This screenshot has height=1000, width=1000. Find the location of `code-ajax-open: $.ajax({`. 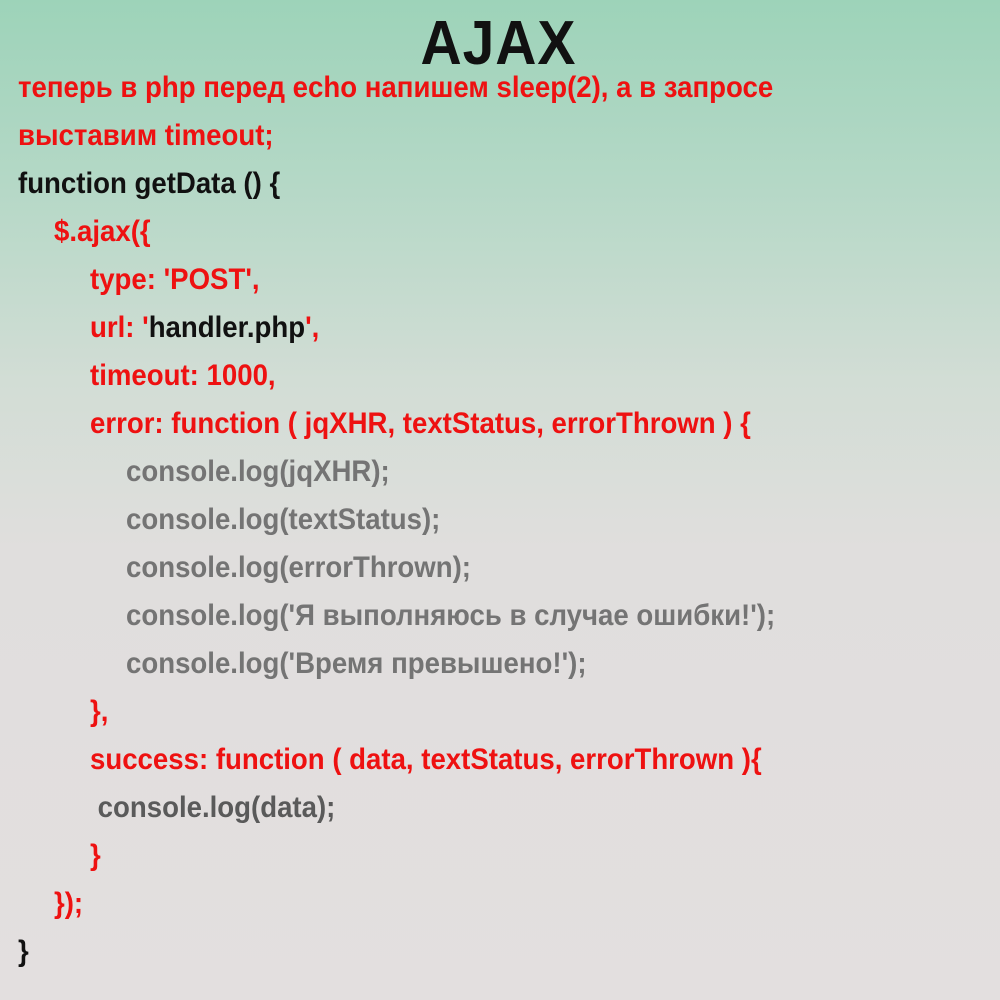

code-ajax-open: $.ajax({ is located at coordinates (102, 231).